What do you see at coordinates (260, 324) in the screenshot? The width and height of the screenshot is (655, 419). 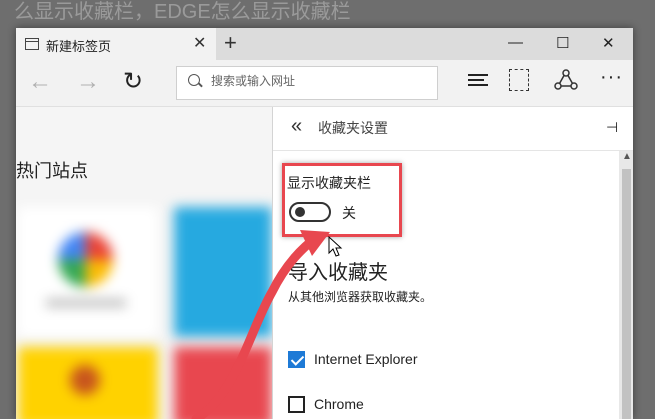 I see `annotation-arrow` at bounding box center [260, 324].